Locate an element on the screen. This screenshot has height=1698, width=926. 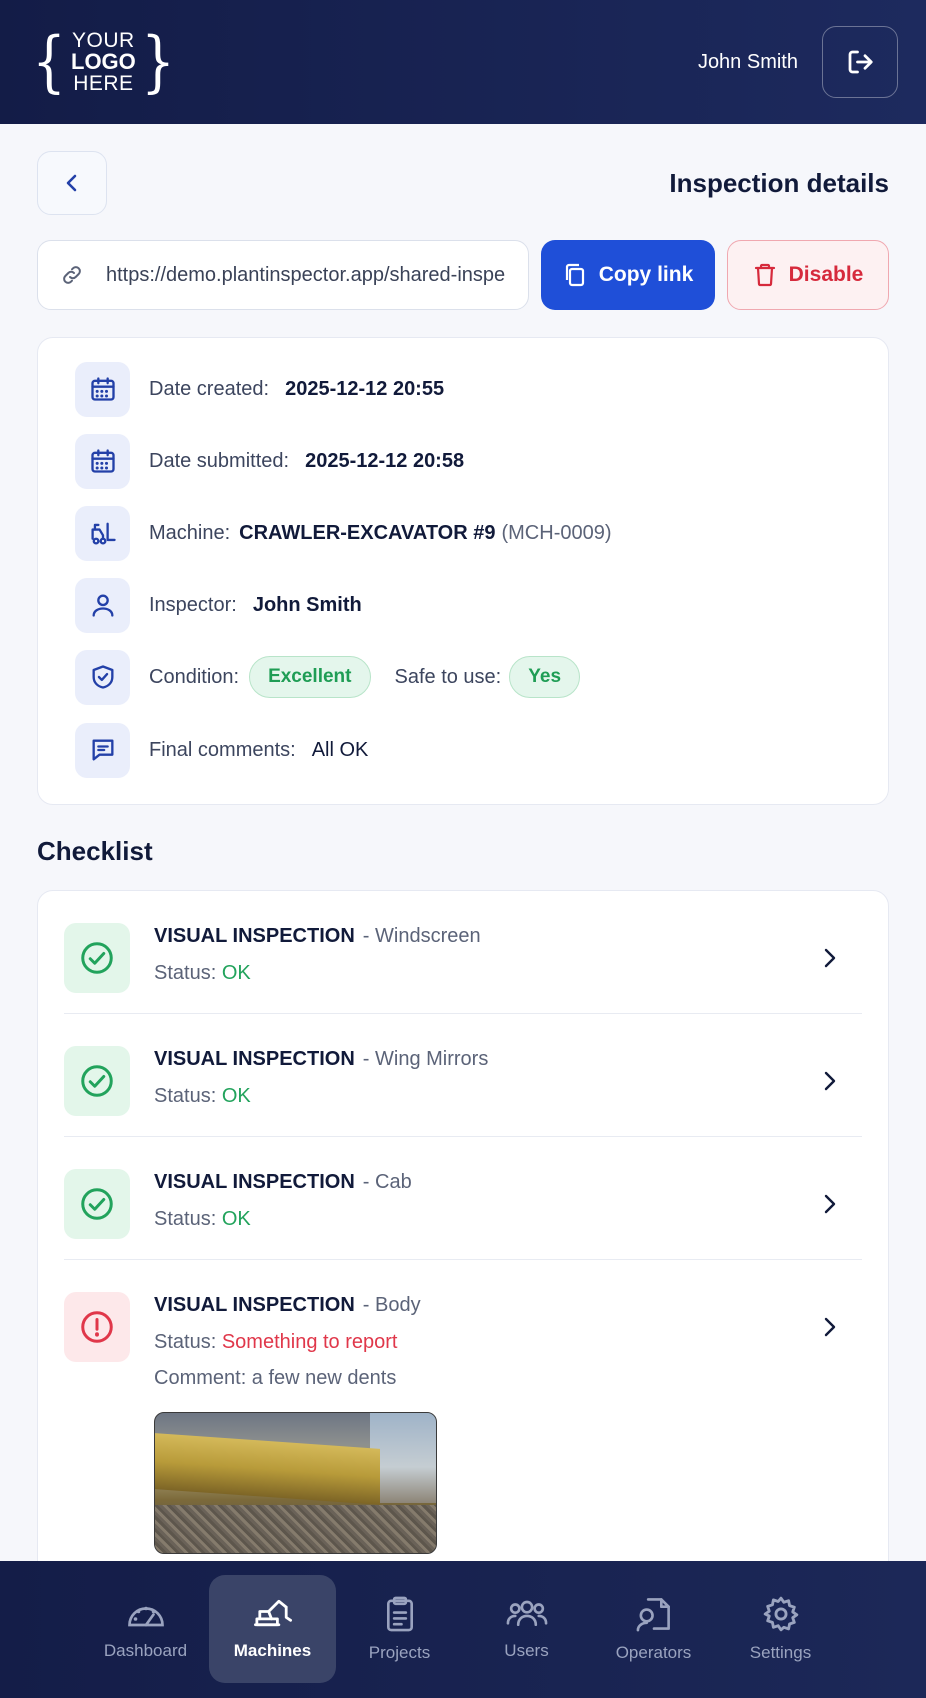
clipboard-icon is located at coordinates (399, 1614).